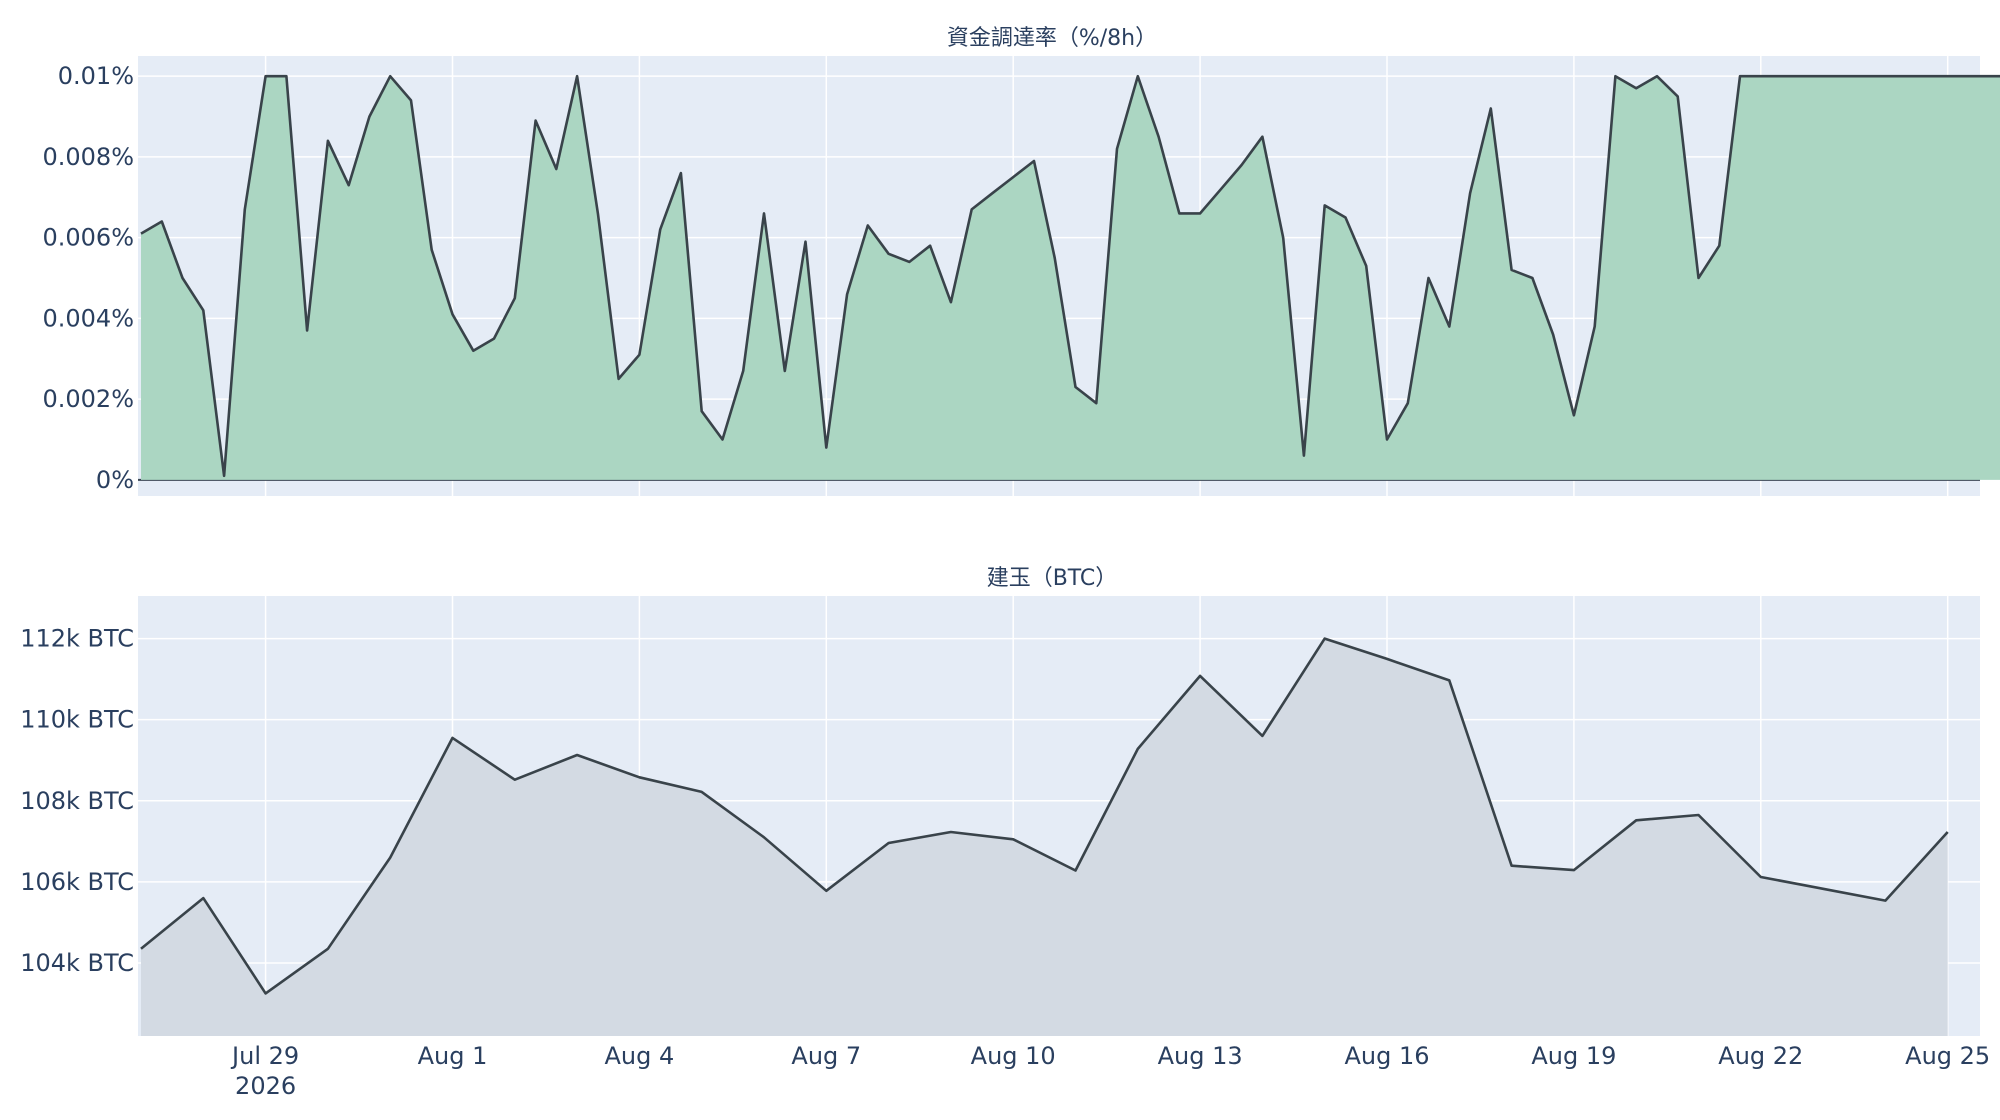 This screenshot has width=2000, height=1120. Describe the element at coordinates (1200, 1056) in the screenshot. I see `x-tick-label: Aug 13` at that location.